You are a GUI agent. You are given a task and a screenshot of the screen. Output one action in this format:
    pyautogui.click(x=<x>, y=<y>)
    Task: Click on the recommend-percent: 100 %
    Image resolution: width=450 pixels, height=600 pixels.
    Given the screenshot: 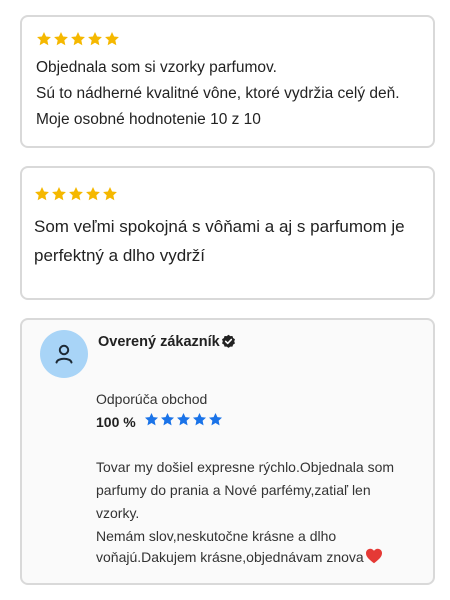 What is the action you would take?
    pyautogui.click(x=116, y=422)
    